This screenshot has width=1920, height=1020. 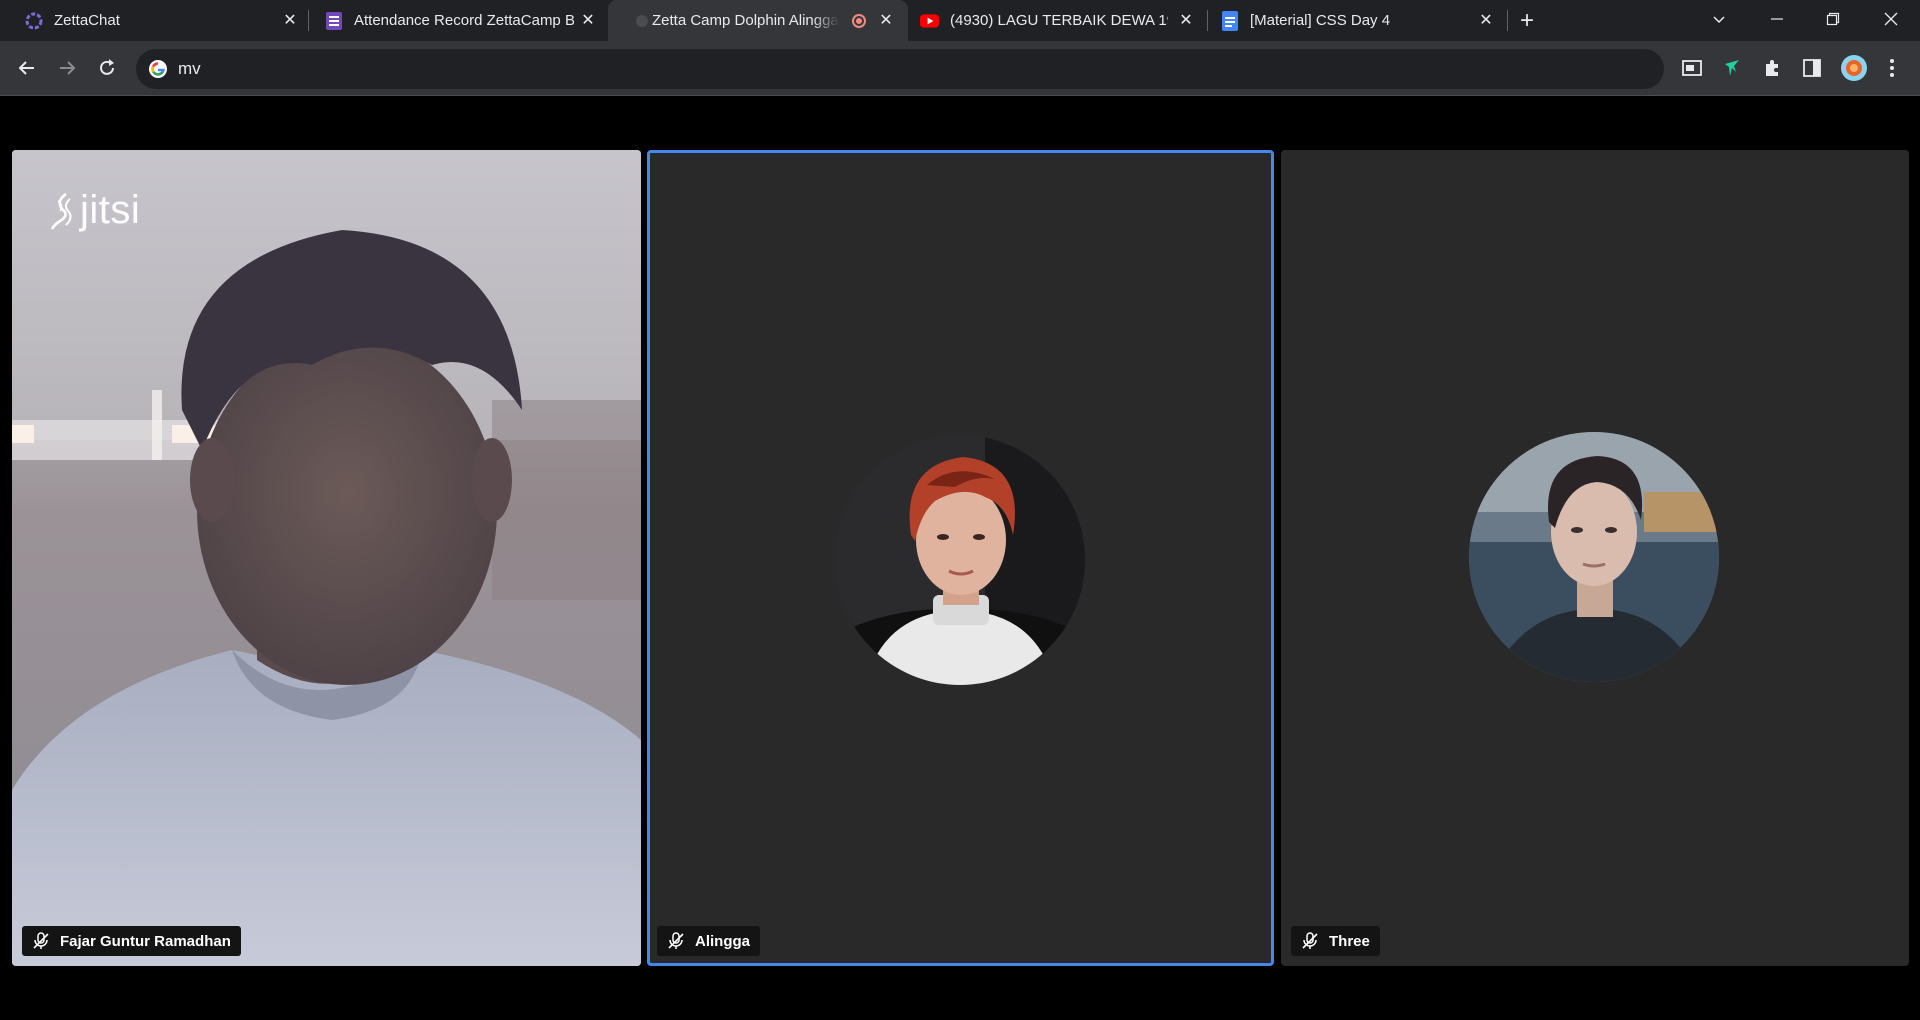 I want to click on picture-in-picture-button, so click(x=1692, y=68).